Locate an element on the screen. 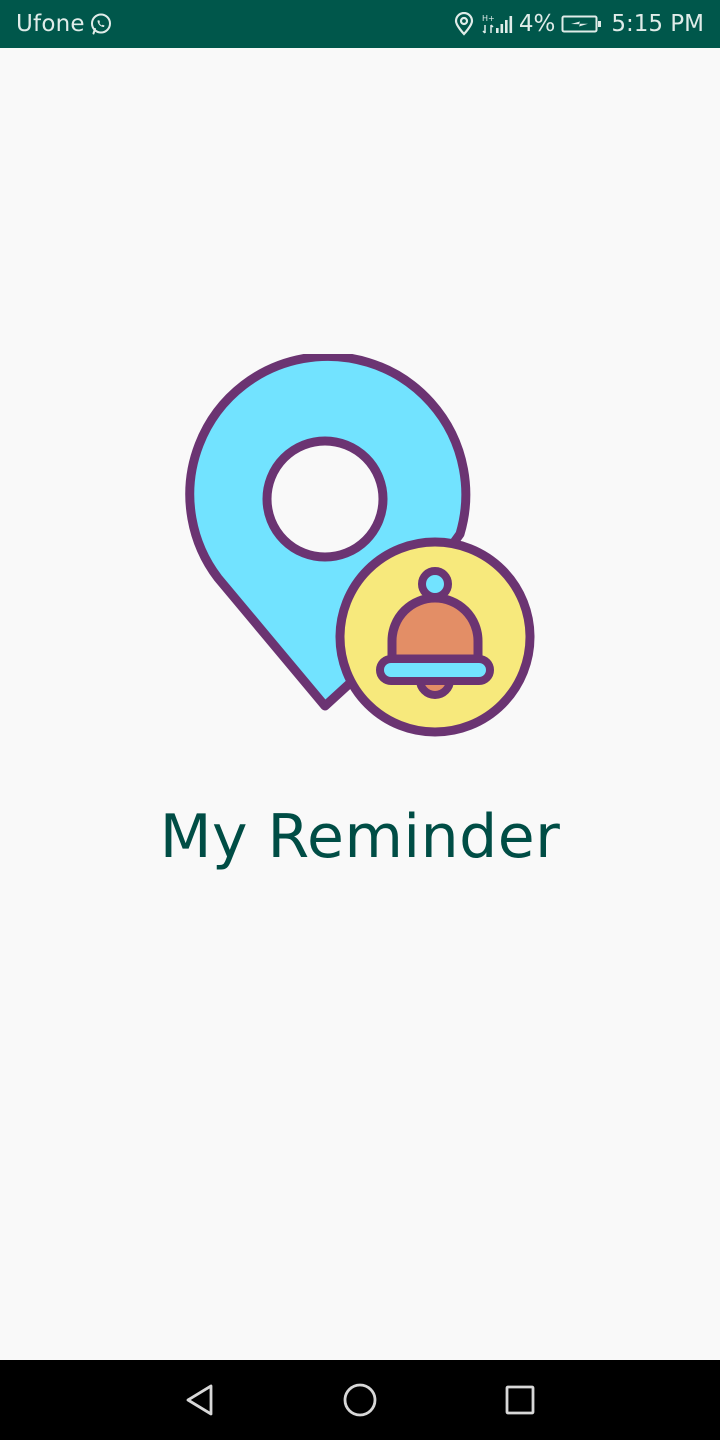  whatsapp-icon is located at coordinates (101, 24).